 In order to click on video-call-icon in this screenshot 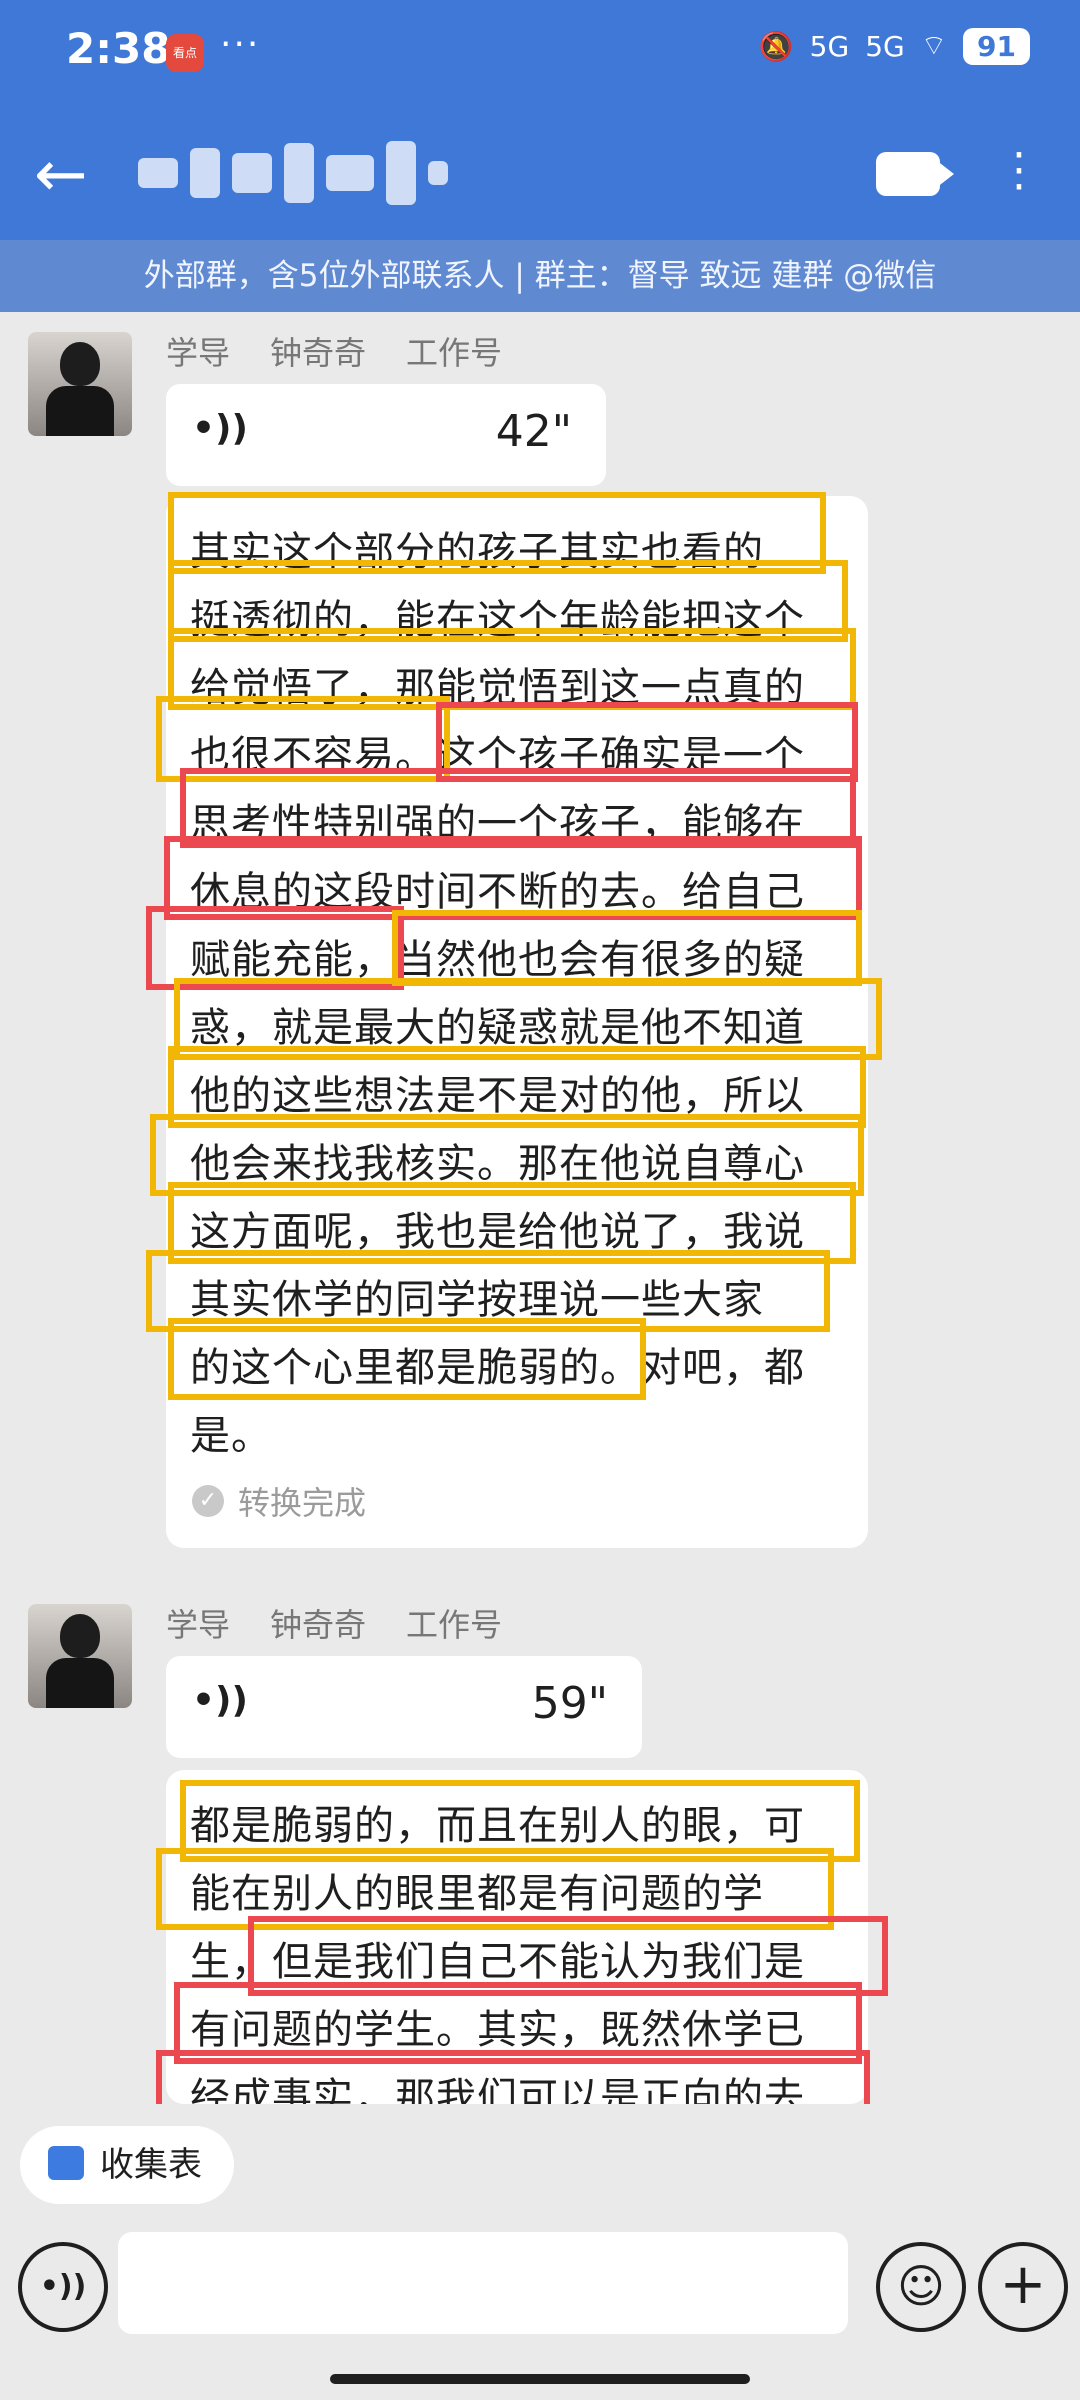, I will do `click(915, 174)`.